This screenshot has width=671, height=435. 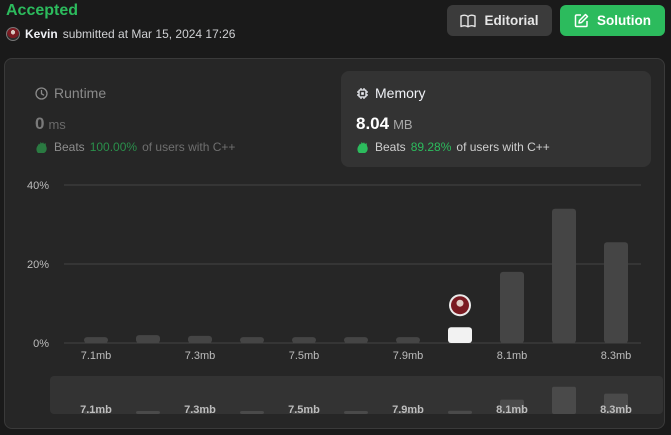 I want to click on solution-label: Solution, so click(x=624, y=20).